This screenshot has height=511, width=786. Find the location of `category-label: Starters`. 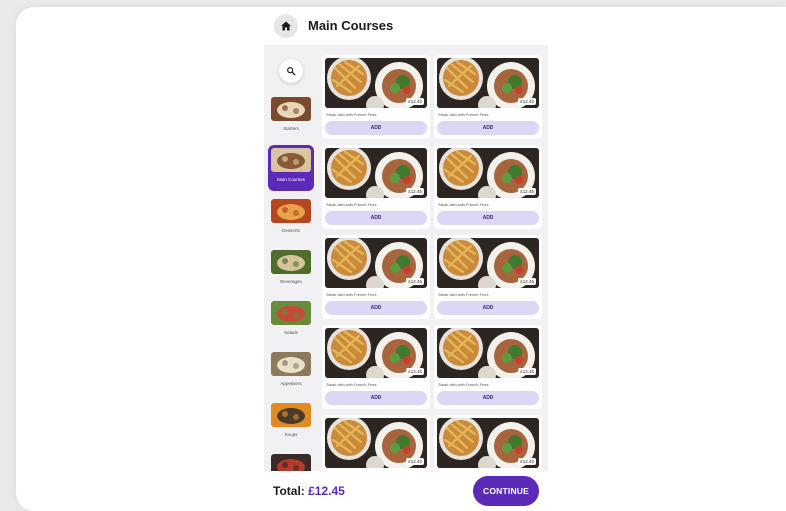

category-label: Starters is located at coordinates (291, 128).